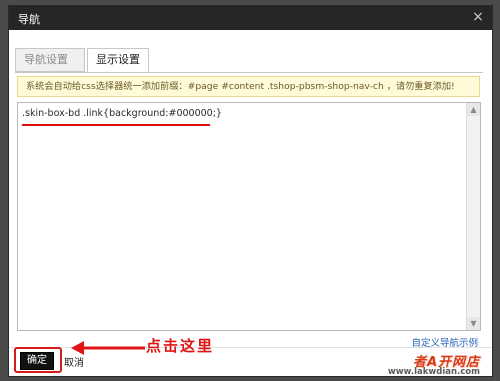  I want to click on dialog-title: 导航, so click(29, 19).